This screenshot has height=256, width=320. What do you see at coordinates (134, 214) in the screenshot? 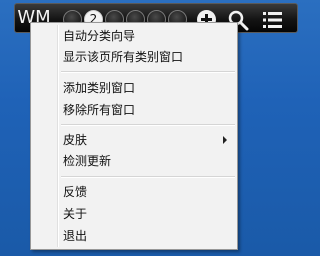
I see `menu-item-about: 关于` at bounding box center [134, 214].